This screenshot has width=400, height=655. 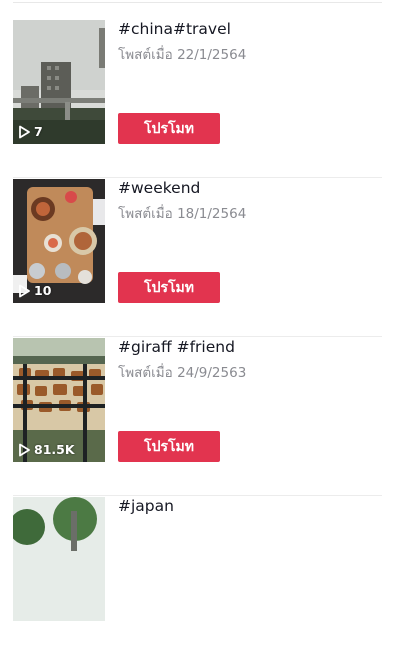 I want to click on view-count: 10, so click(x=34, y=290).